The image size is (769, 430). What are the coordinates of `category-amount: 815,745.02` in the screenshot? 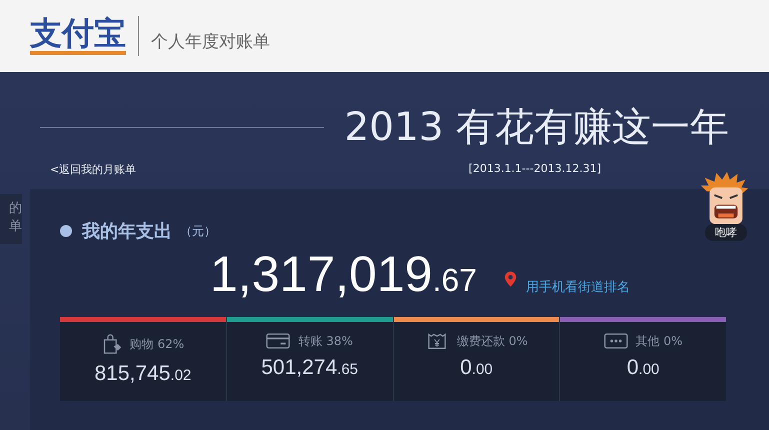 It's located at (143, 374).